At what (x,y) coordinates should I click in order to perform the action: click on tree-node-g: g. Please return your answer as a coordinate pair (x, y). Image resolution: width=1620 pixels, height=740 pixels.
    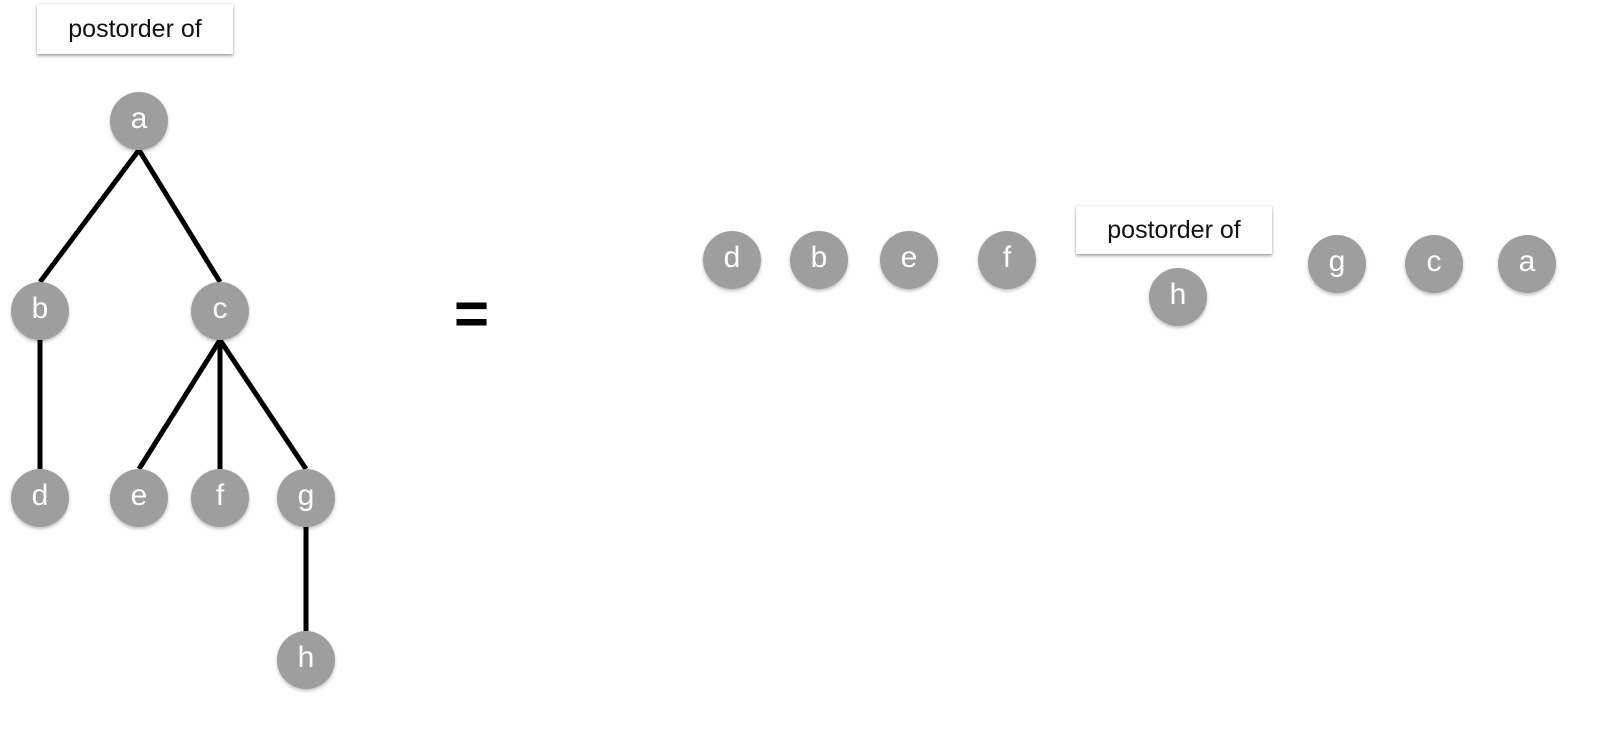
    Looking at the image, I should click on (306, 498).